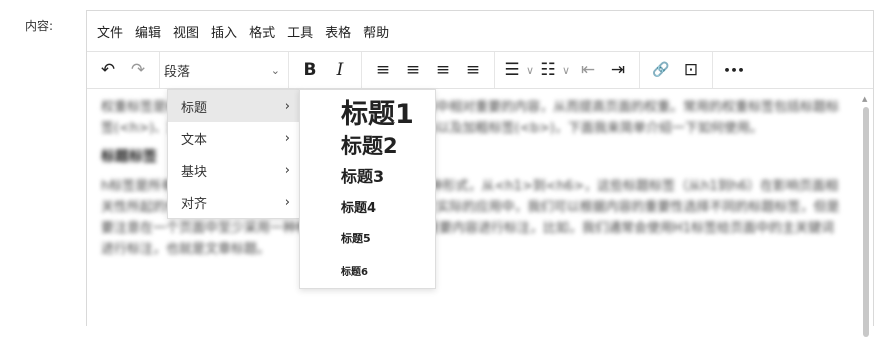  Describe the element at coordinates (338, 31) in the screenshot. I see `menu-table: 表格` at that location.